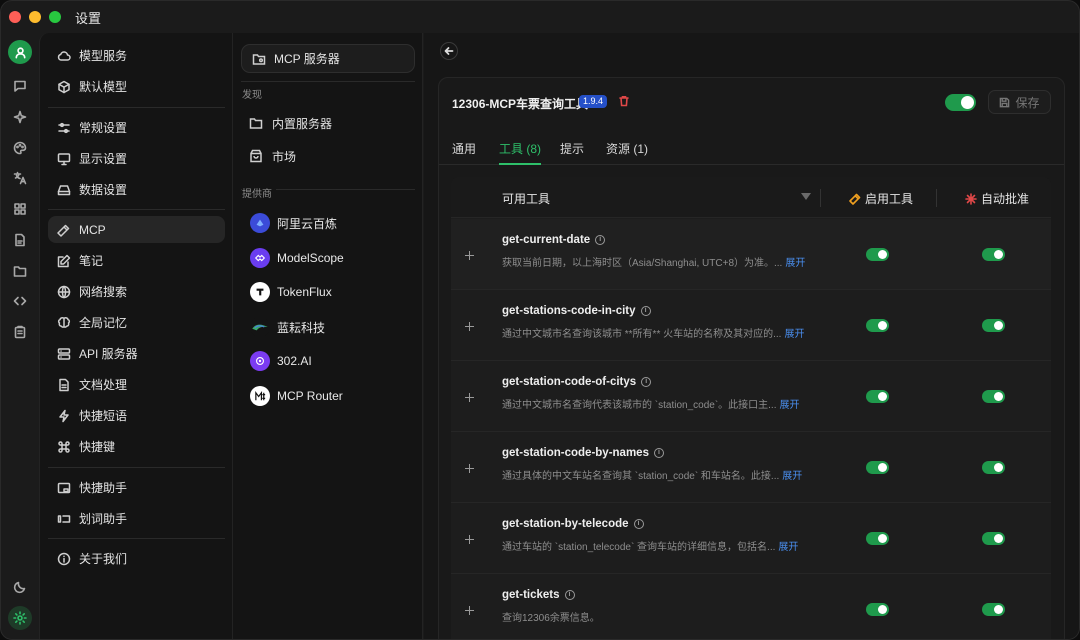 This screenshot has width=1080, height=640. I want to click on delete-server-button, so click(624, 101).